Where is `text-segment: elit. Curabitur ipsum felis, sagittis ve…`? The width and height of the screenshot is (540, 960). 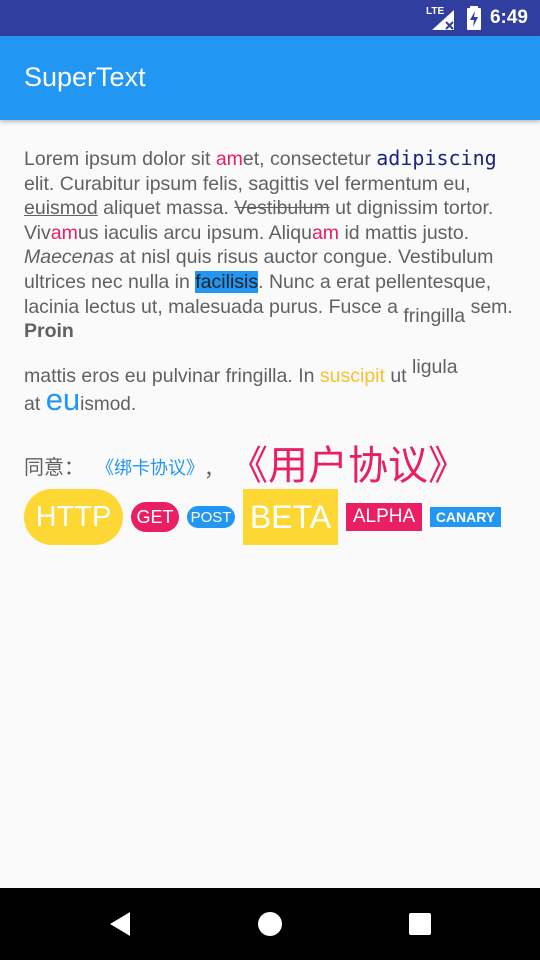 text-segment: elit. Curabitur ipsum felis, sagittis ve… is located at coordinates (247, 183).